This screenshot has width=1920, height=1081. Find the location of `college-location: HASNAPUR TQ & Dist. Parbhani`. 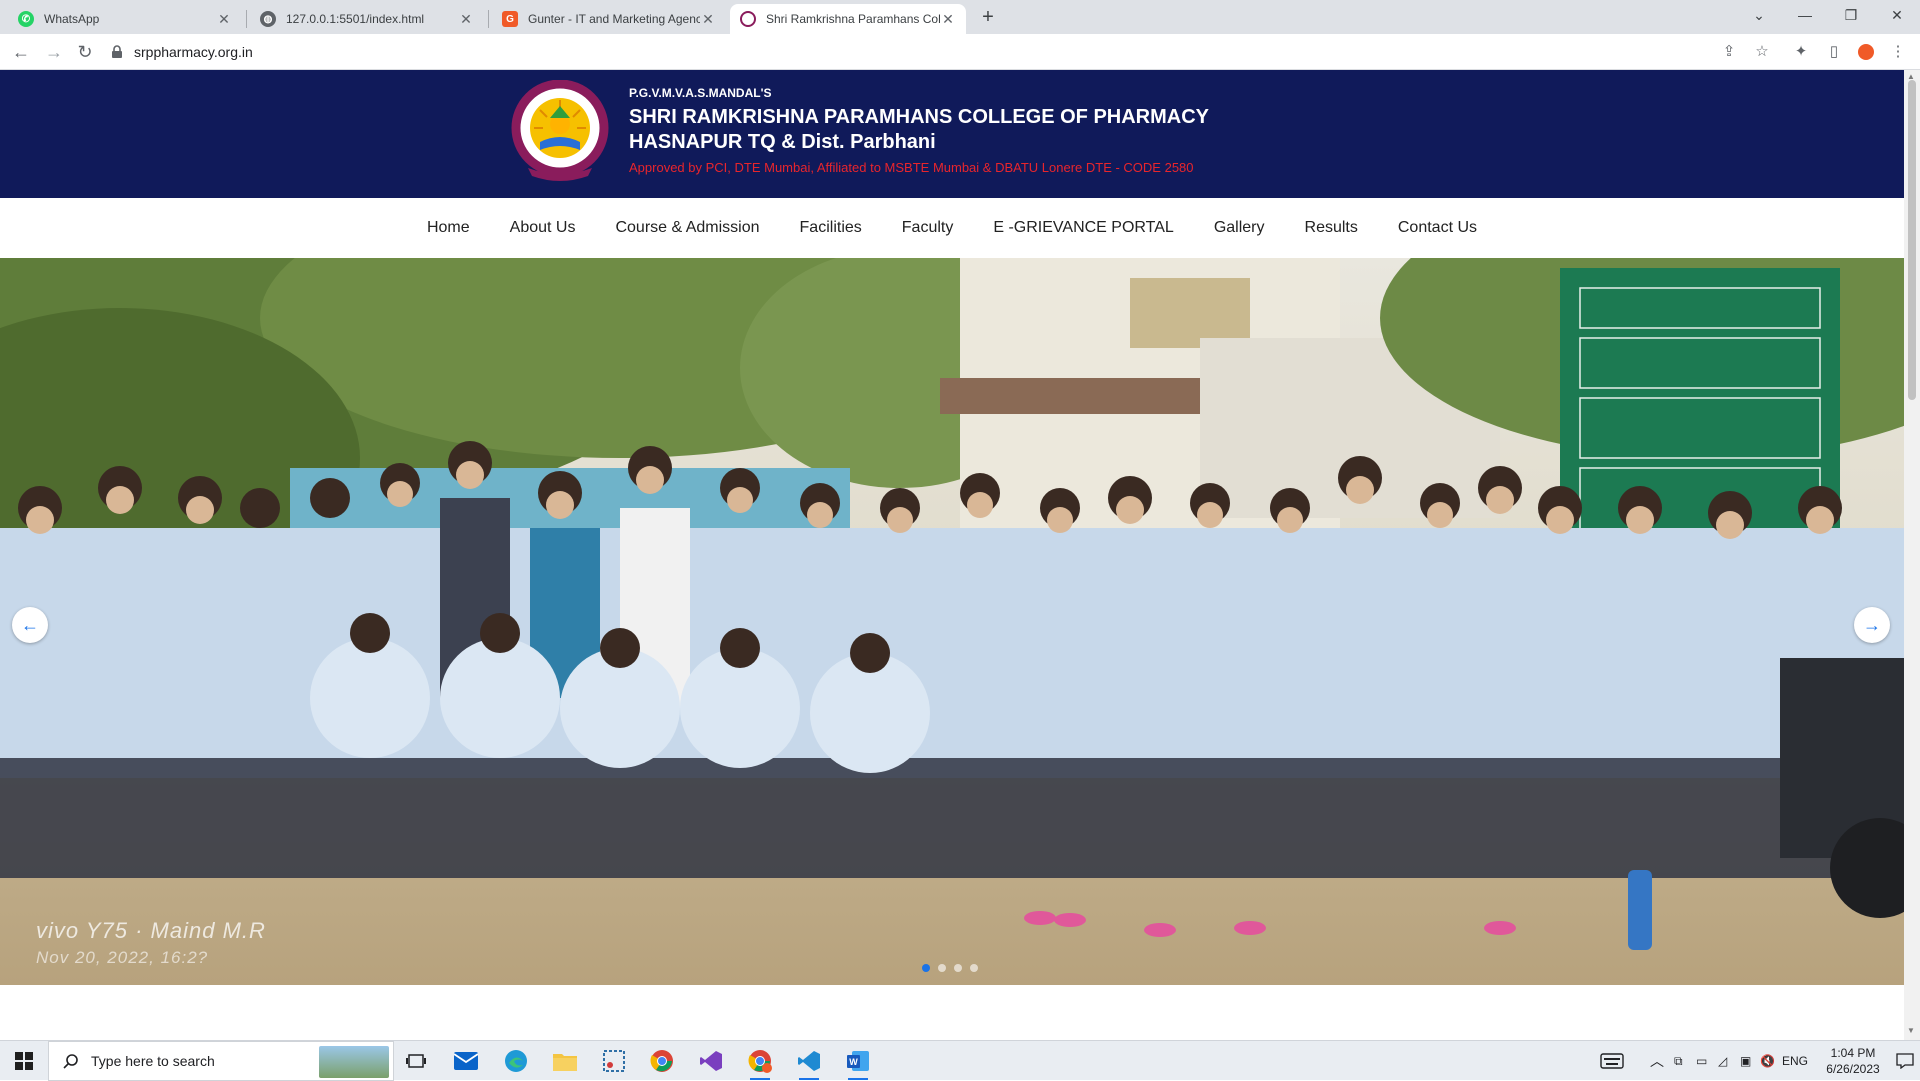

college-location: HASNAPUR TQ & Dist. Parbhani is located at coordinates (782, 142).